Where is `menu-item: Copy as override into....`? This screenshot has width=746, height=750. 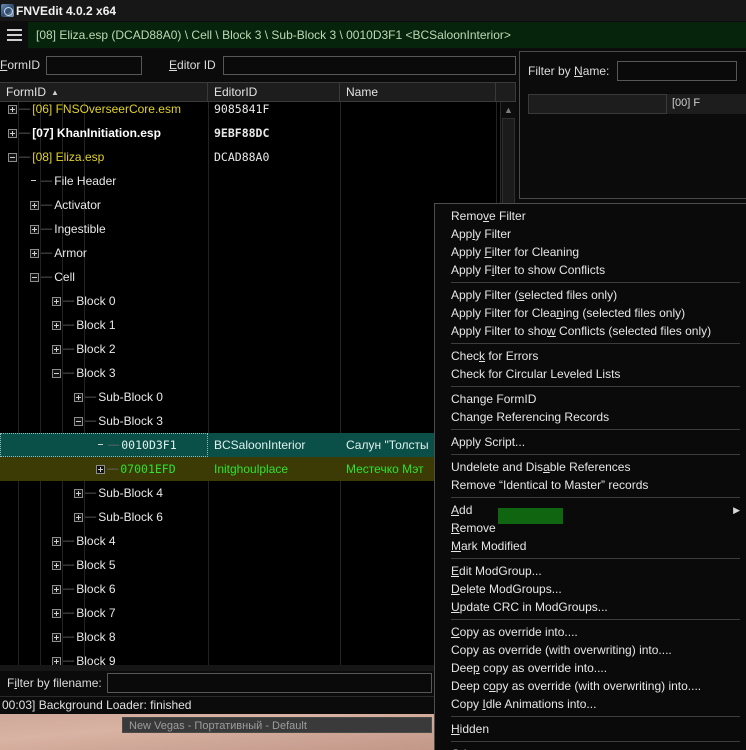 menu-item: Copy as override into.... is located at coordinates (590, 632).